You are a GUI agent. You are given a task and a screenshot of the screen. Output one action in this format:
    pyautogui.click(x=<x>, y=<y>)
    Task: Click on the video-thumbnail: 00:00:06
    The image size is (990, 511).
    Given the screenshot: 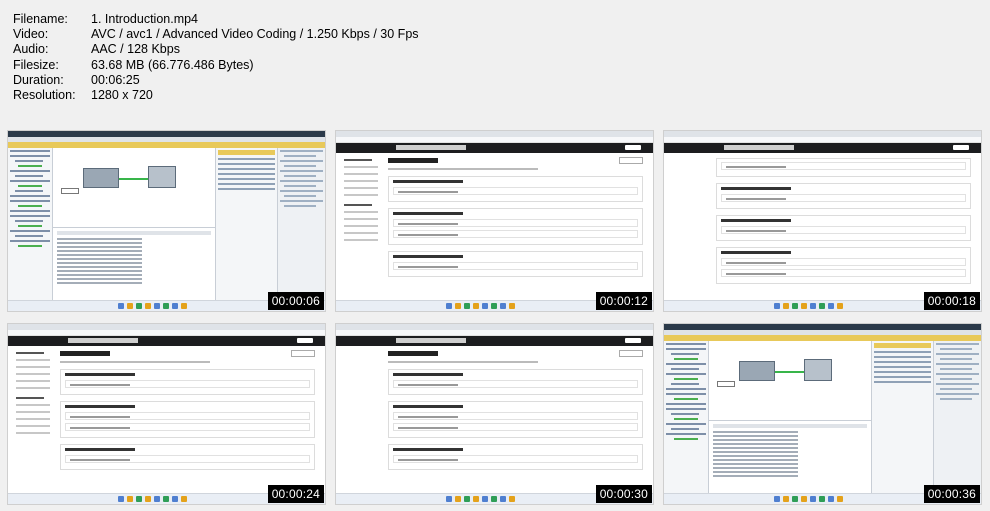 What is the action you would take?
    pyautogui.click(x=166, y=221)
    